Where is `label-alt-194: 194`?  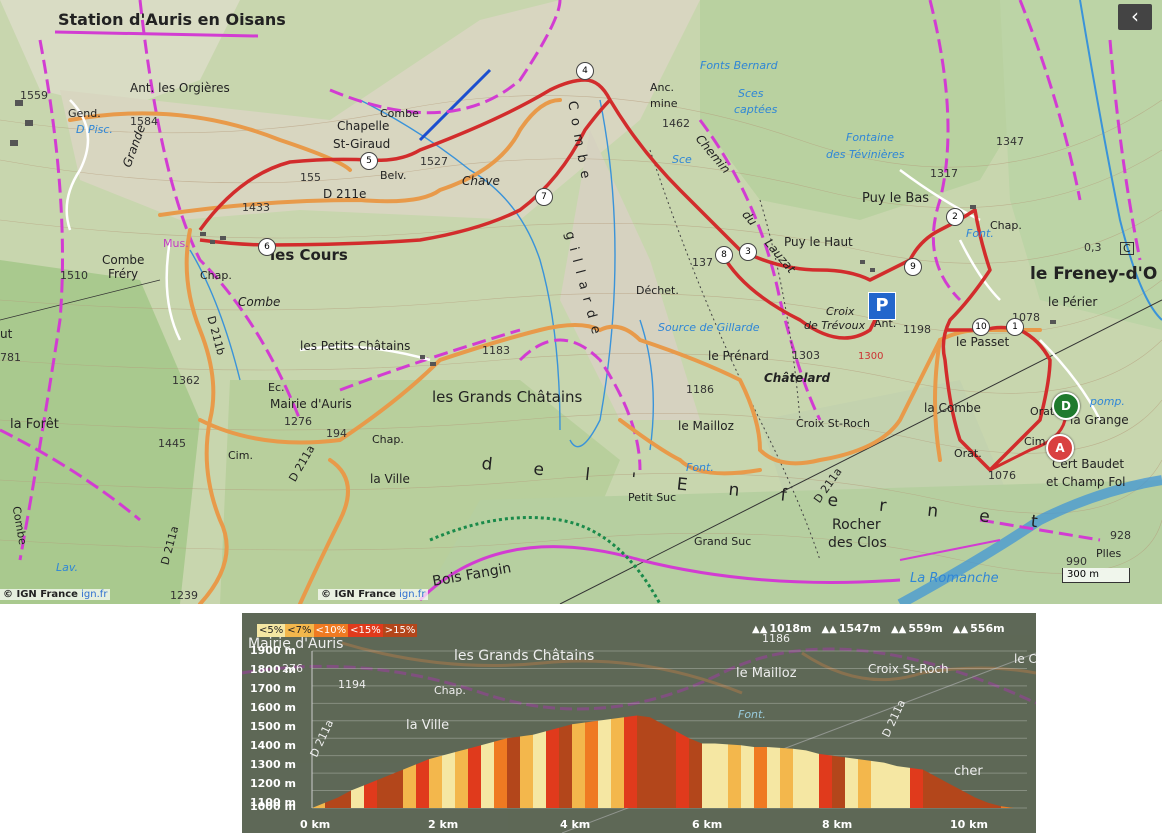 label-alt-194: 194 is located at coordinates (336, 433).